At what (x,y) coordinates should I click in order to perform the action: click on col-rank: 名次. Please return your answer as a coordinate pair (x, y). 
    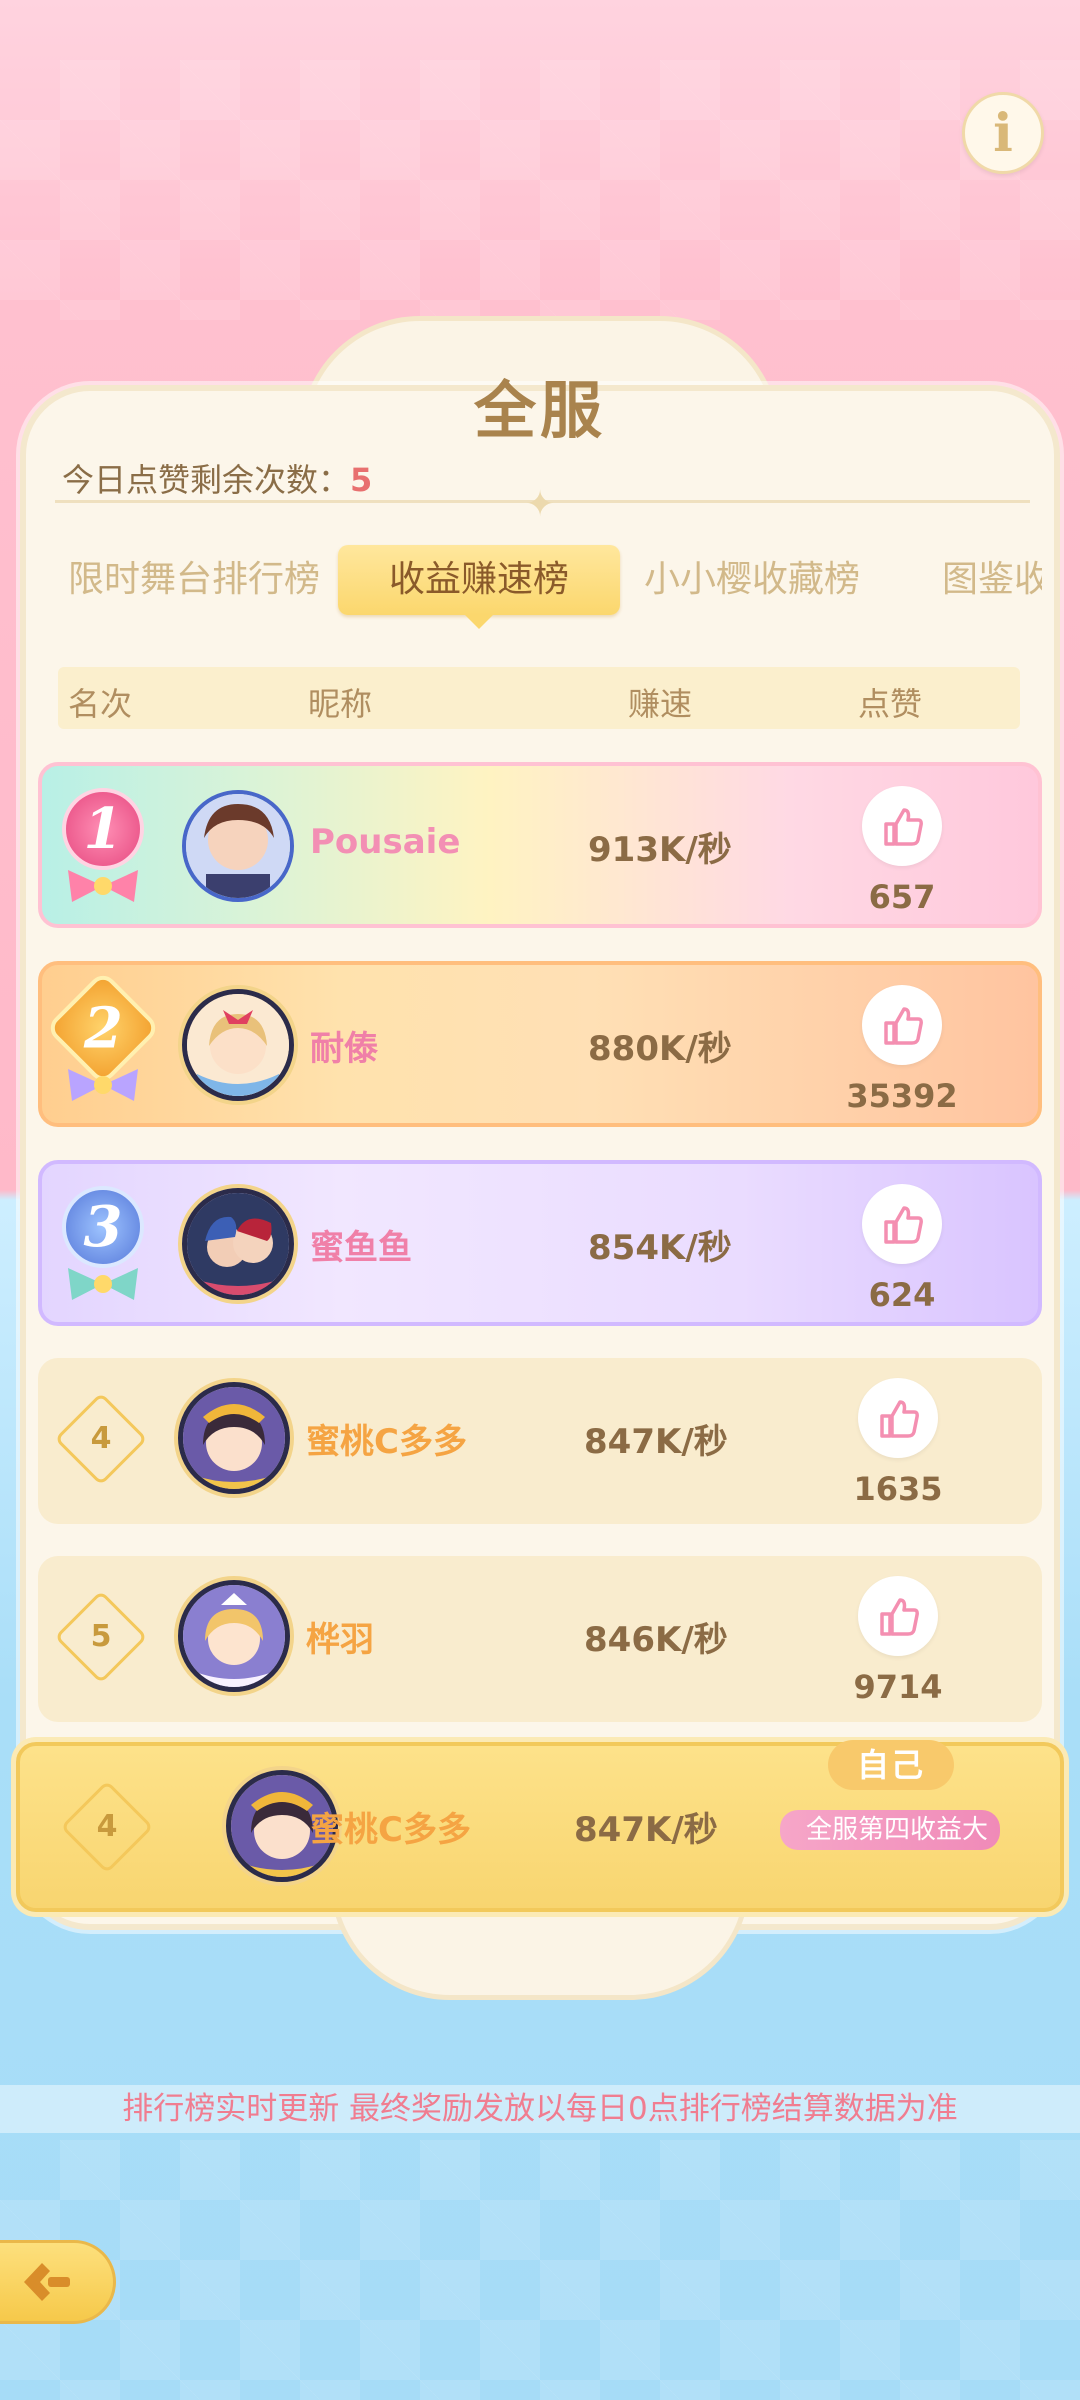
    Looking at the image, I should click on (100, 704).